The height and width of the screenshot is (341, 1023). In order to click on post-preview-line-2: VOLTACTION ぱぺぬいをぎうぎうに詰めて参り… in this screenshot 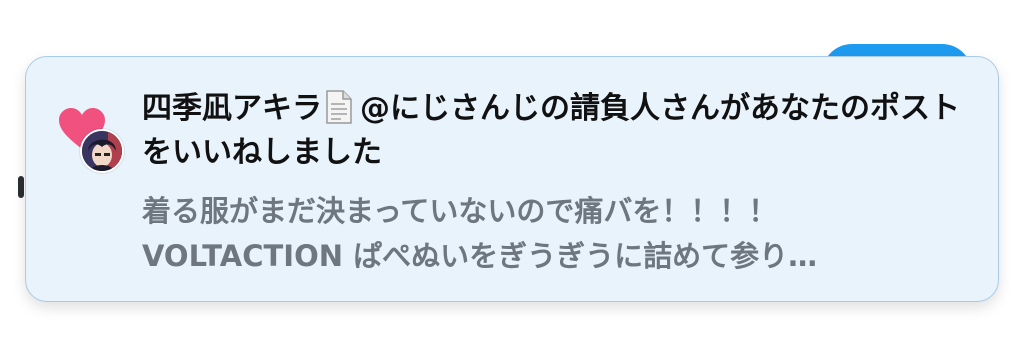, I will do `click(480, 256)`.